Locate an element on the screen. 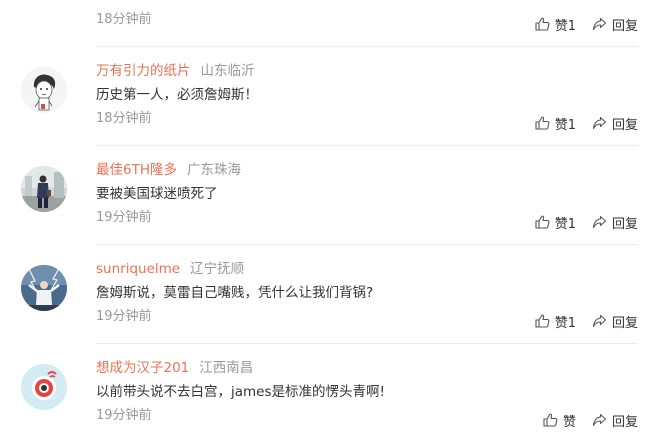  like-button: 赞 is located at coordinates (559, 420).